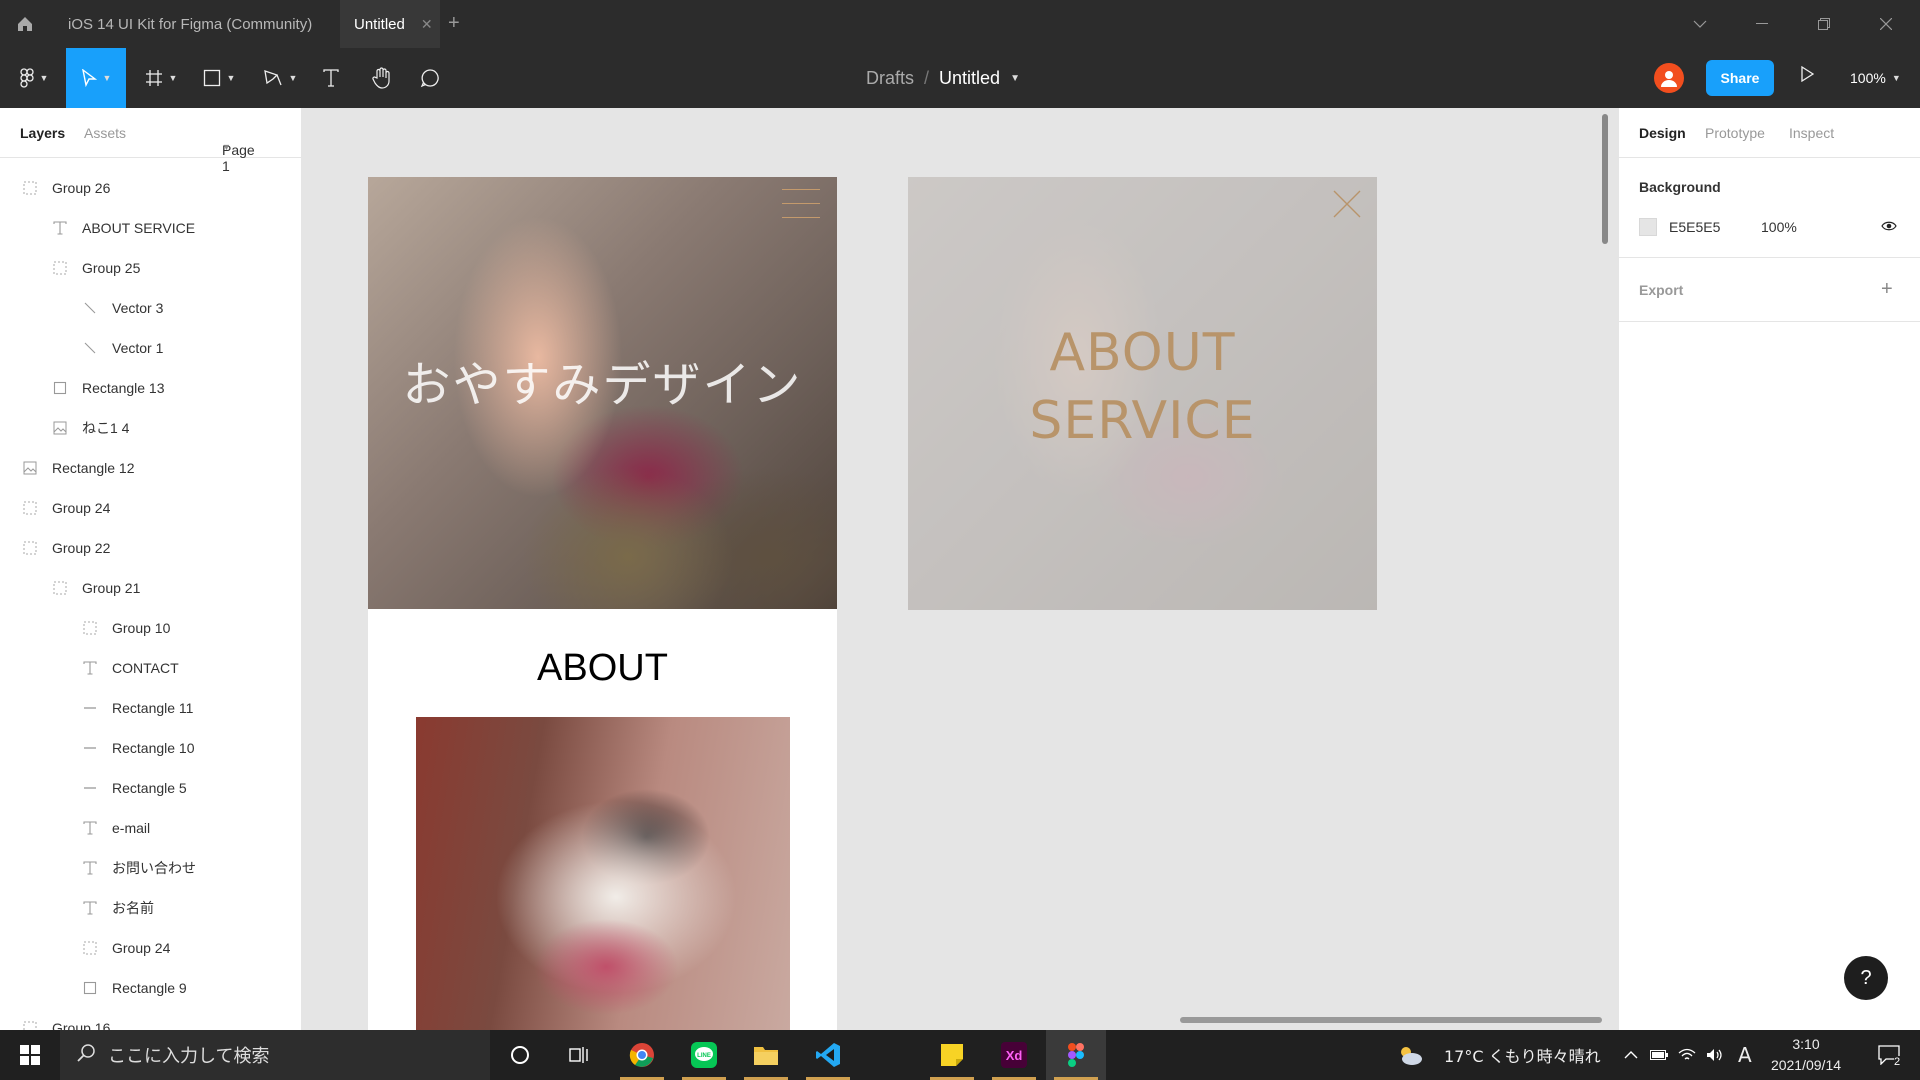 The image size is (1920, 1080). I want to click on export-section-title: Export, so click(1661, 290).